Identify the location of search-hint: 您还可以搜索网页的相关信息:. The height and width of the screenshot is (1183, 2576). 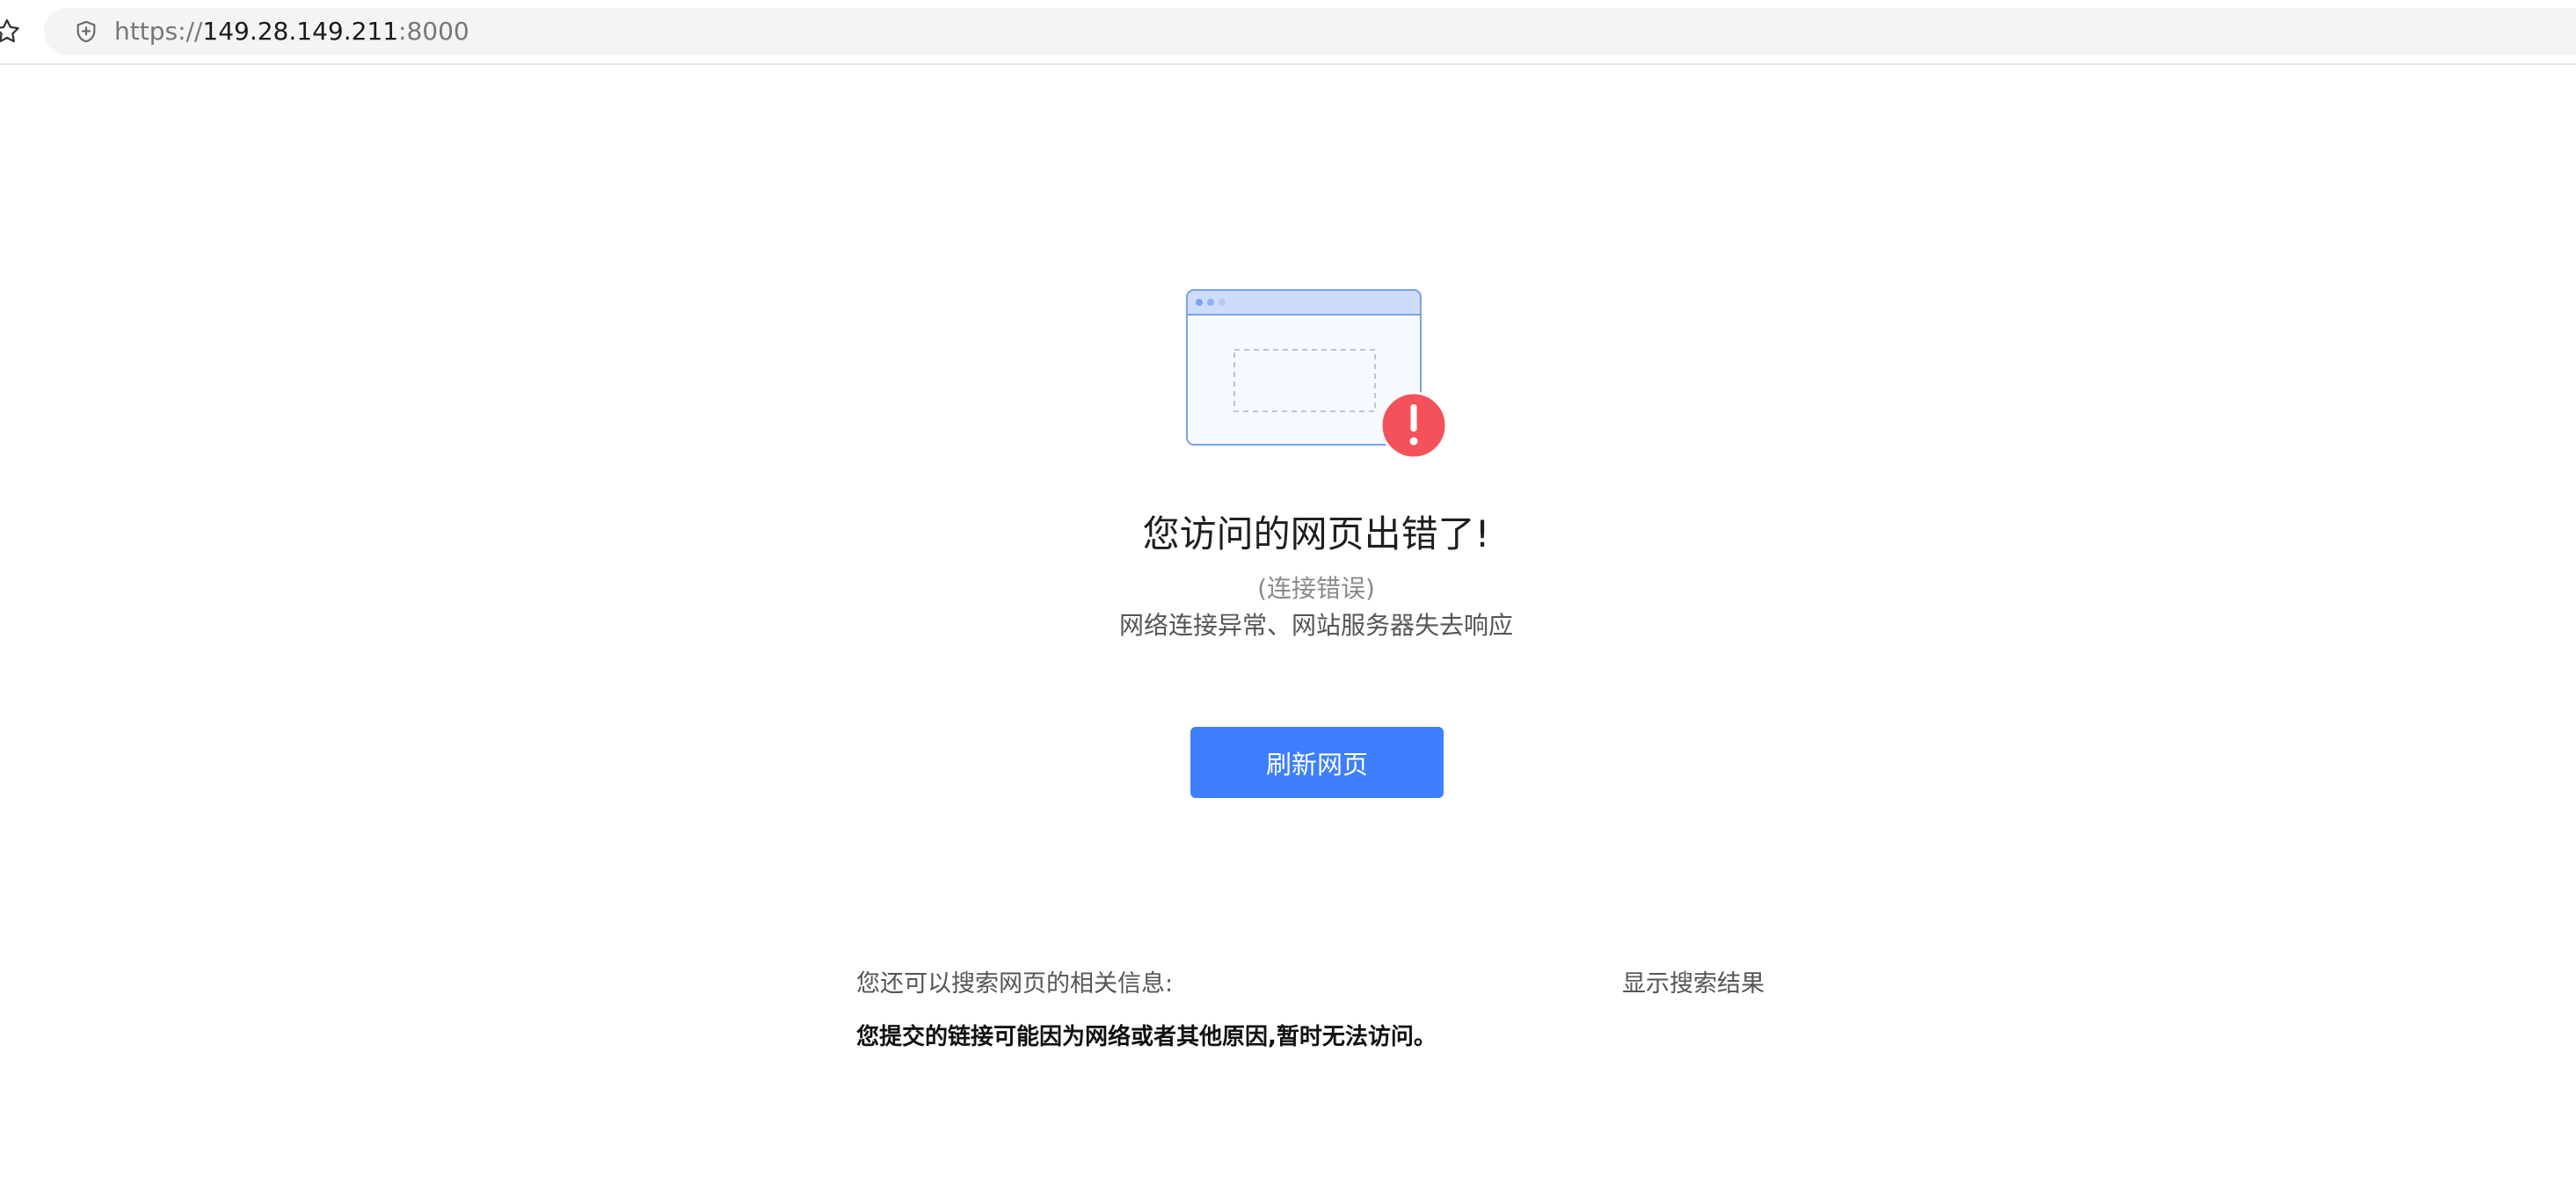
(1015, 984).